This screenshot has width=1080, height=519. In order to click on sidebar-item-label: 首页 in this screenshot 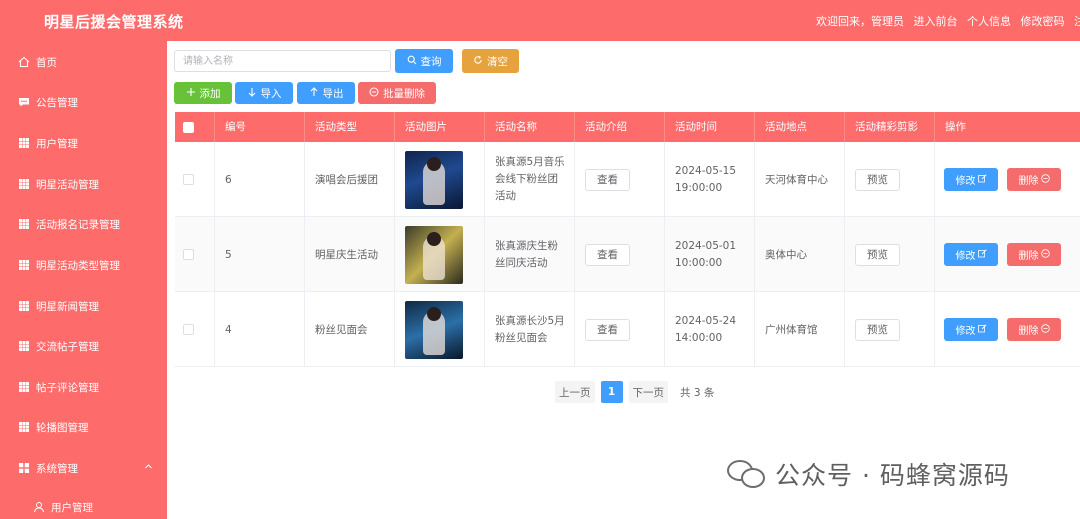, I will do `click(46, 62)`.